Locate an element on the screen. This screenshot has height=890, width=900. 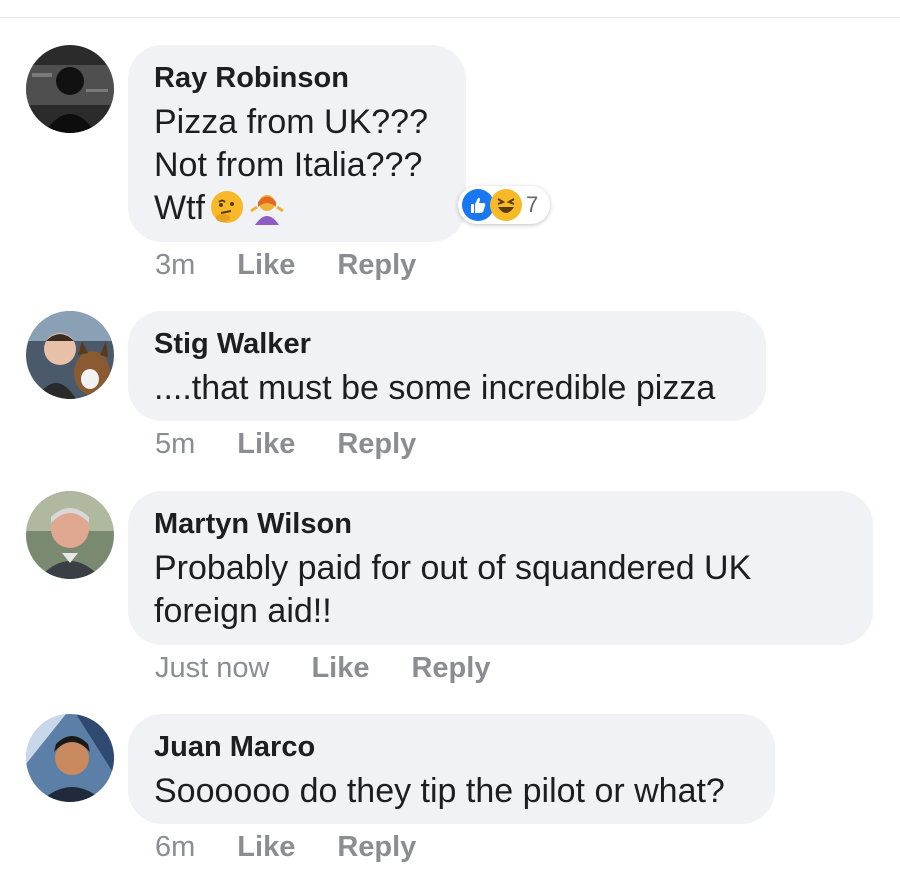
comment-timestamp: 6m is located at coordinates (175, 847).